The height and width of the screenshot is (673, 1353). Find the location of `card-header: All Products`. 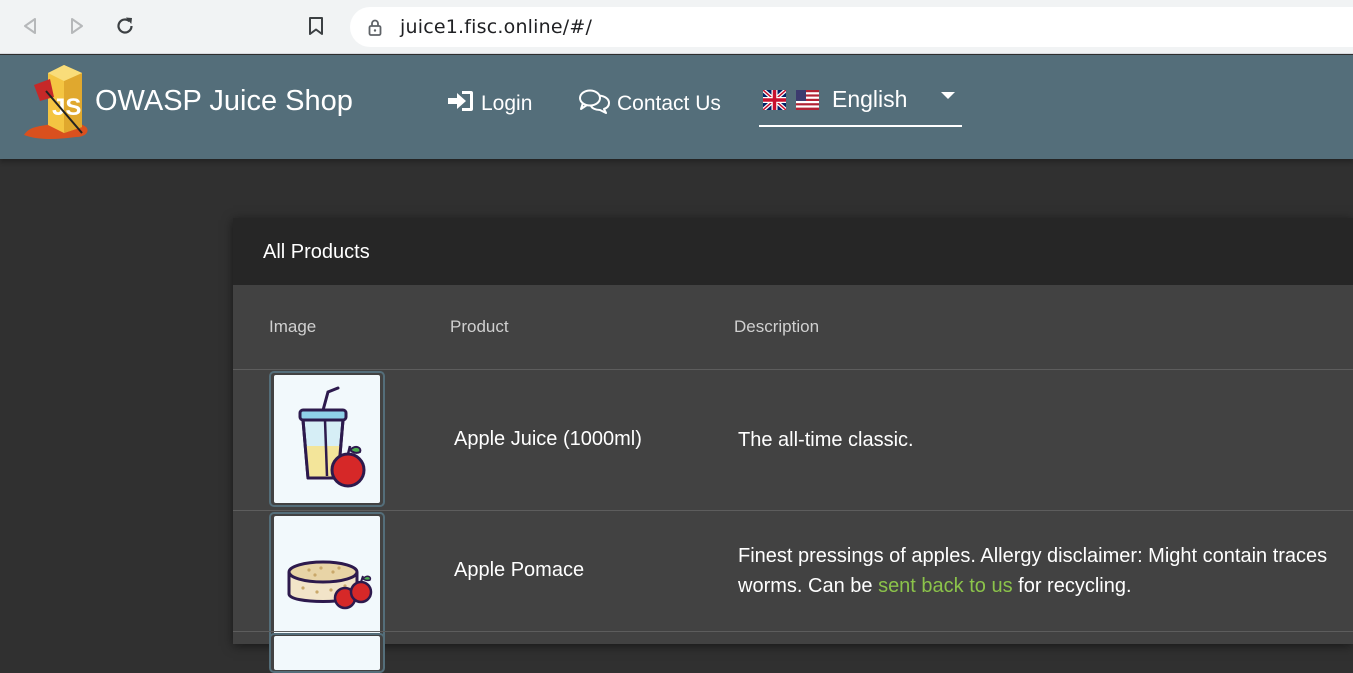

card-header: All Products is located at coordinates (793, 251).